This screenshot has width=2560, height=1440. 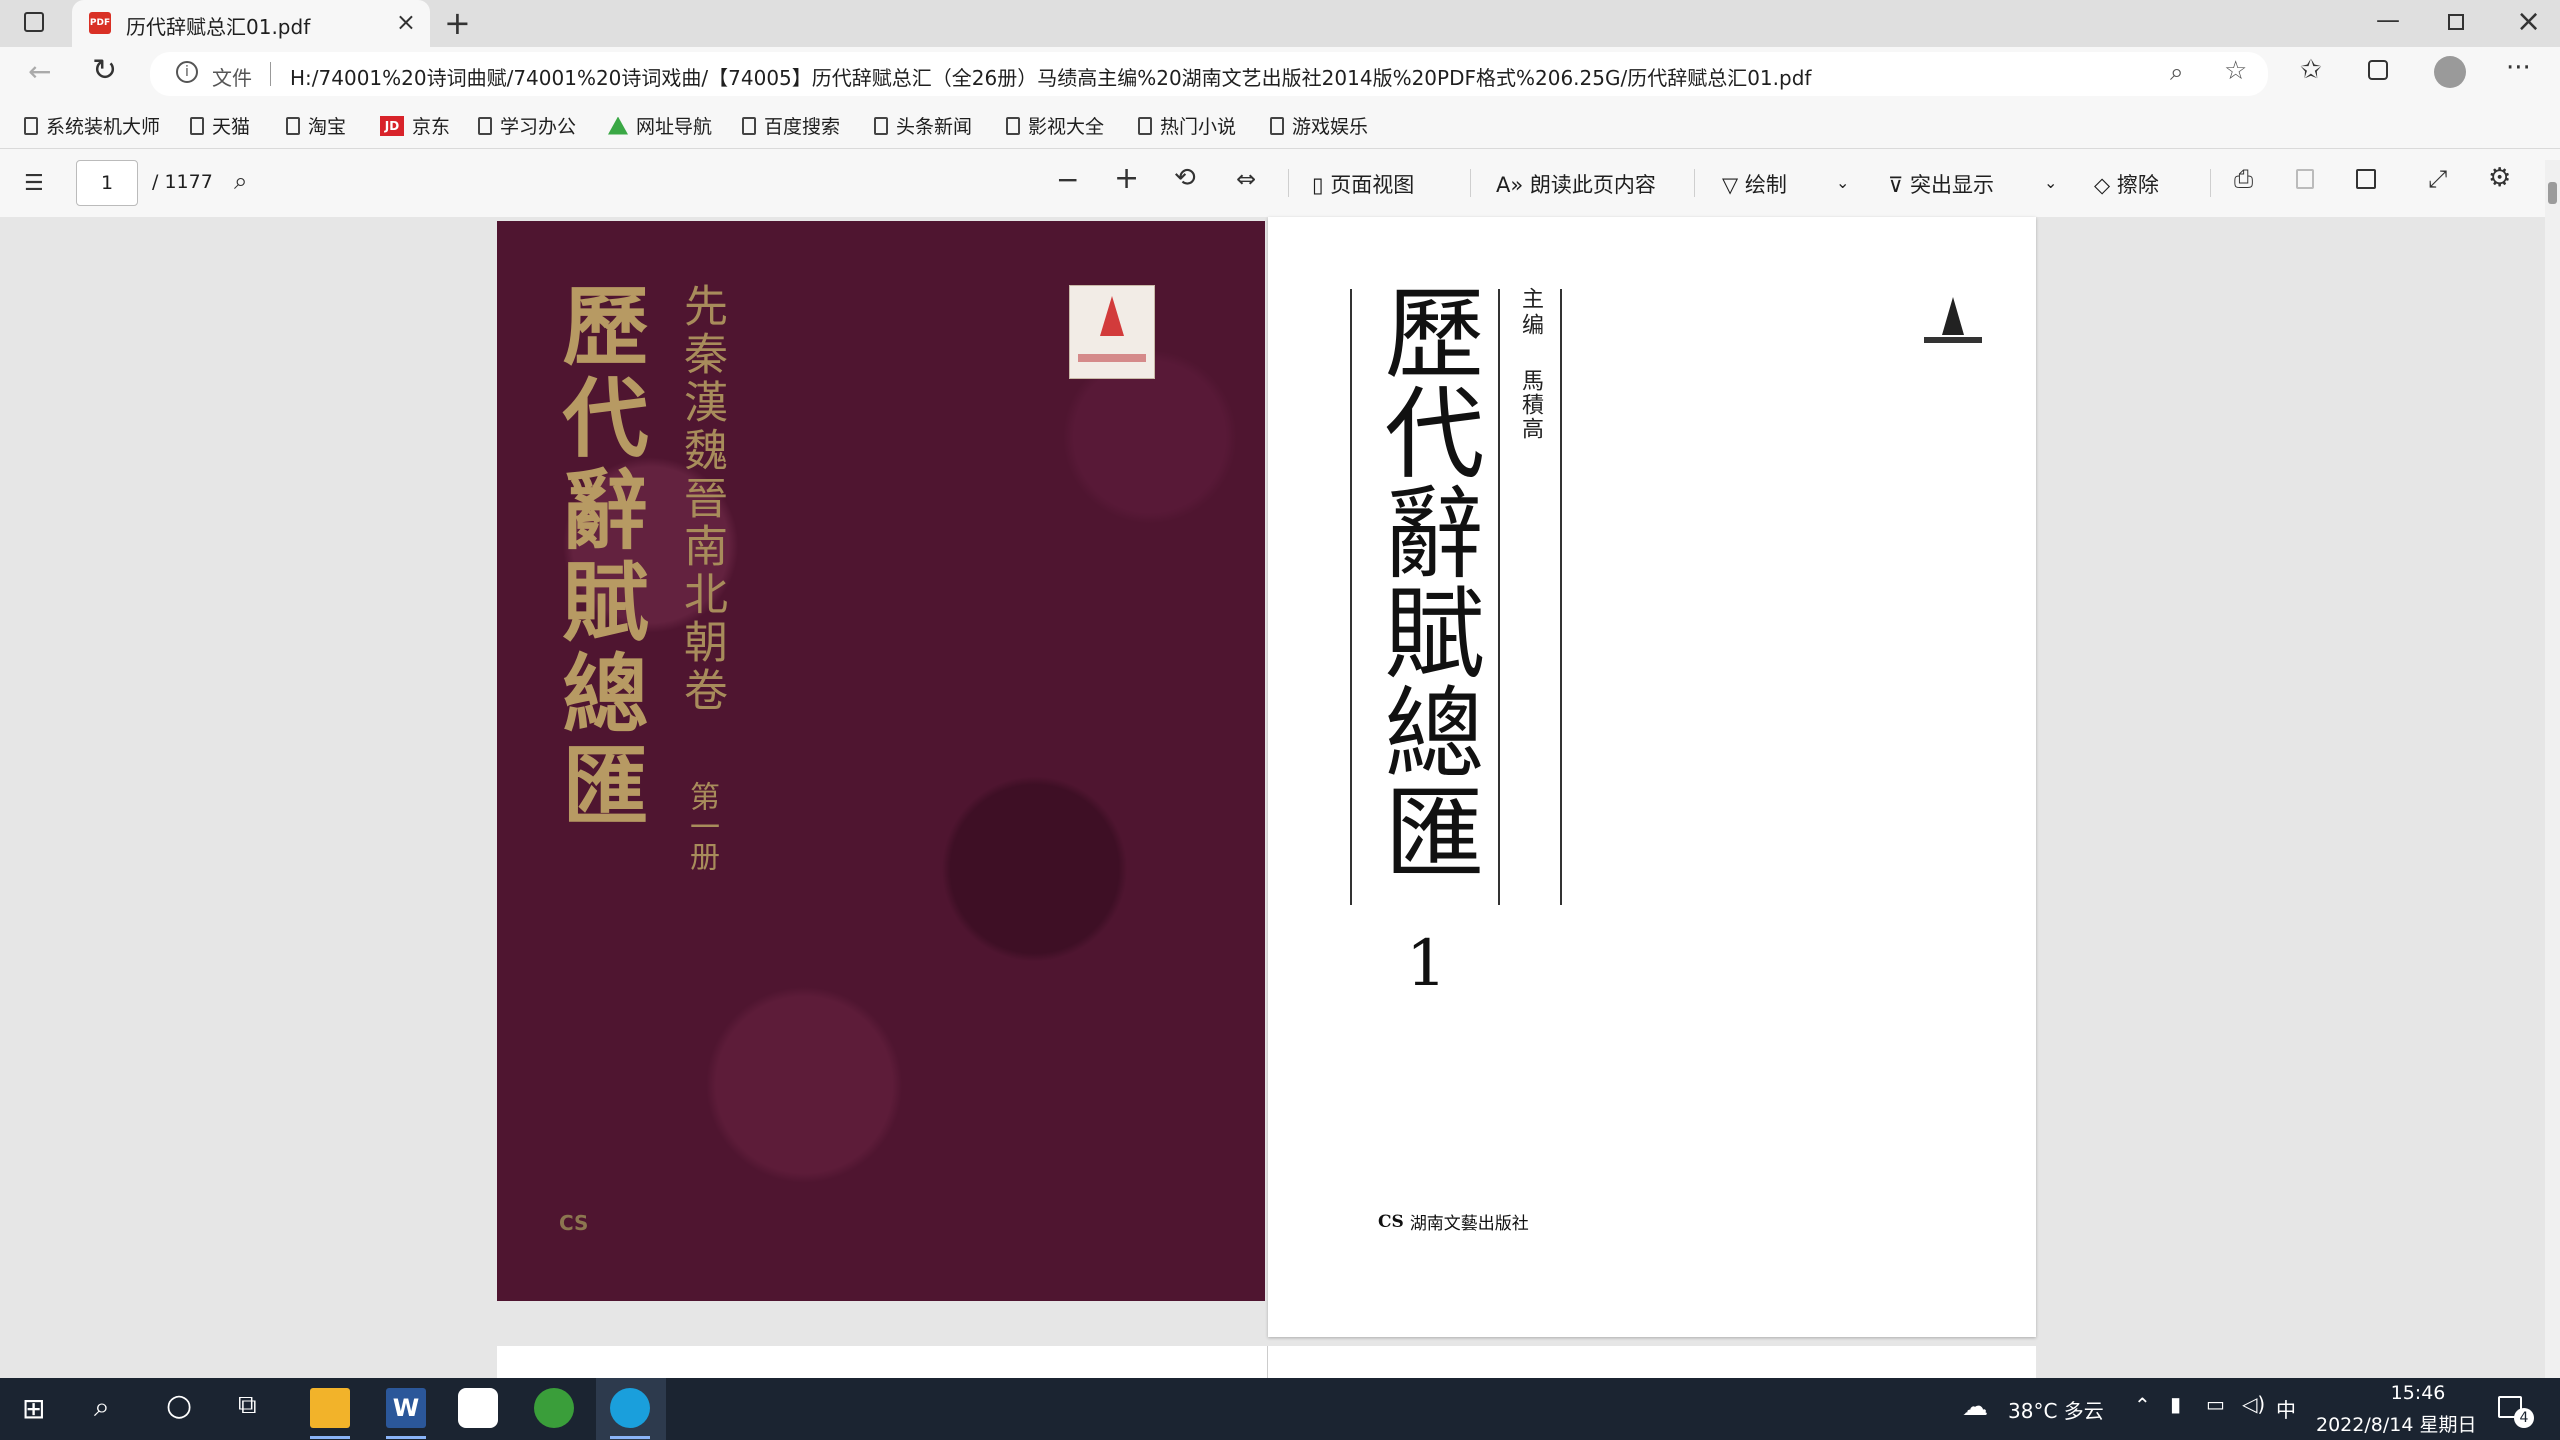 What do you see at coordinates (2456, 22) in the screenshot?
I see `restore-icon` at bounding box center [2456, 22].